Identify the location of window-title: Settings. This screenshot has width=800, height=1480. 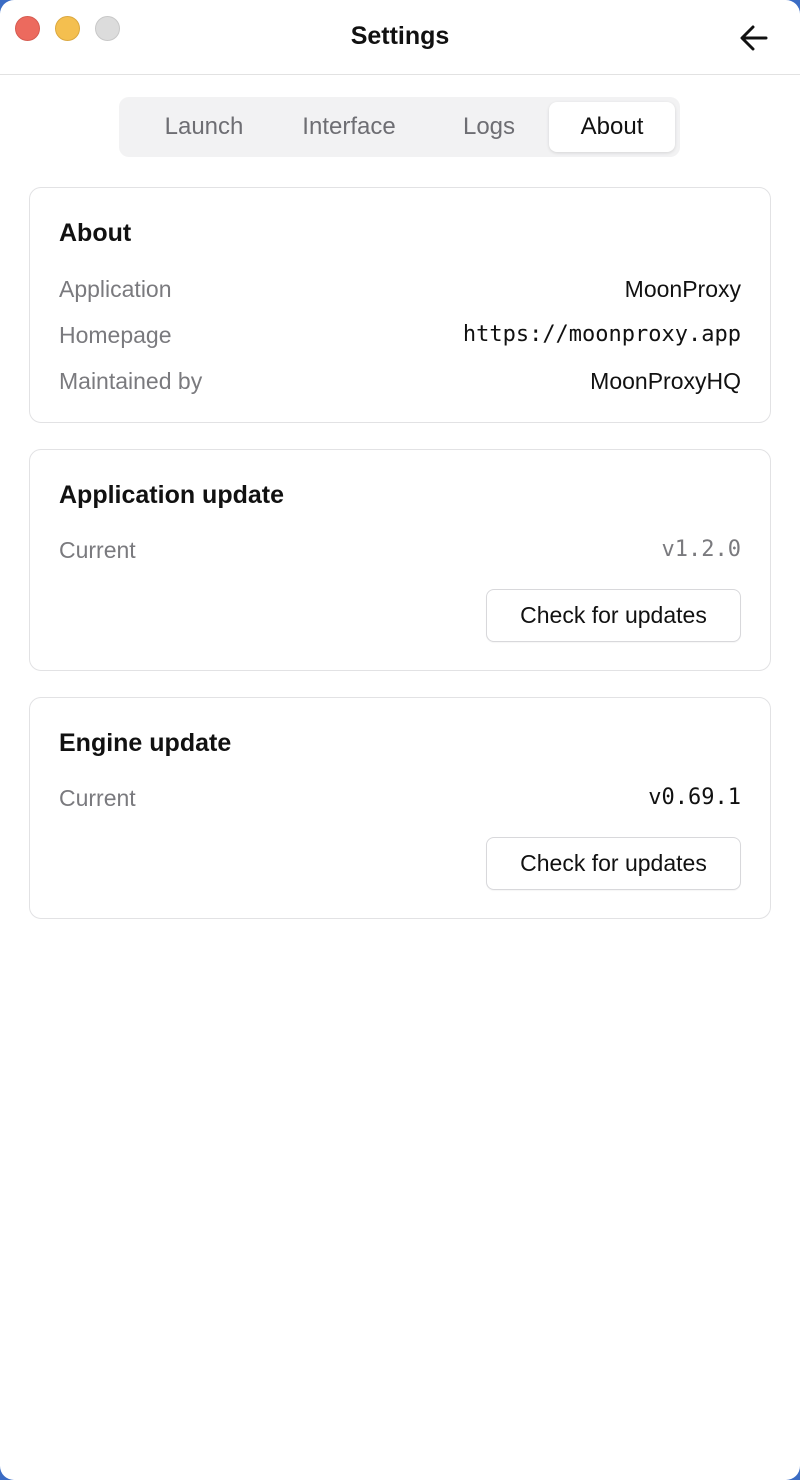
(400, 36).